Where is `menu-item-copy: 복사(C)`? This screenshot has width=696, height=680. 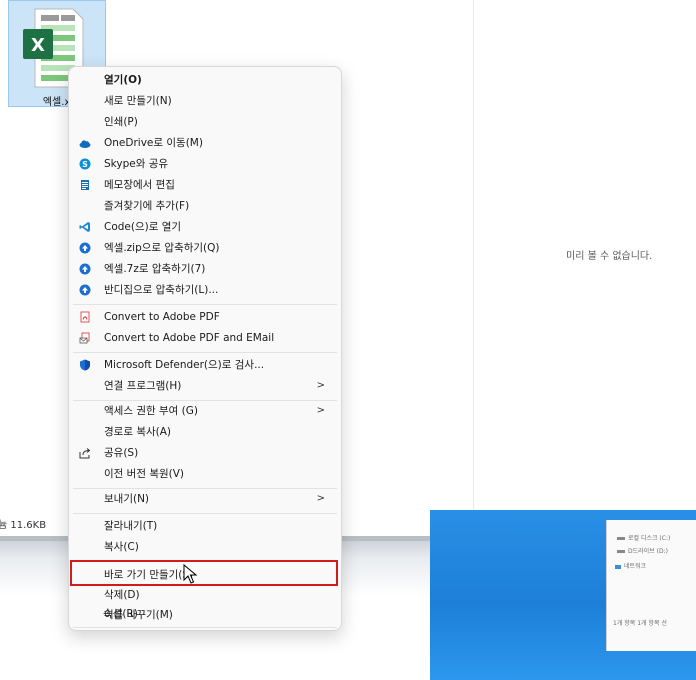
menu-item-copy: 복사(C) is located at coordinates (205, 547).